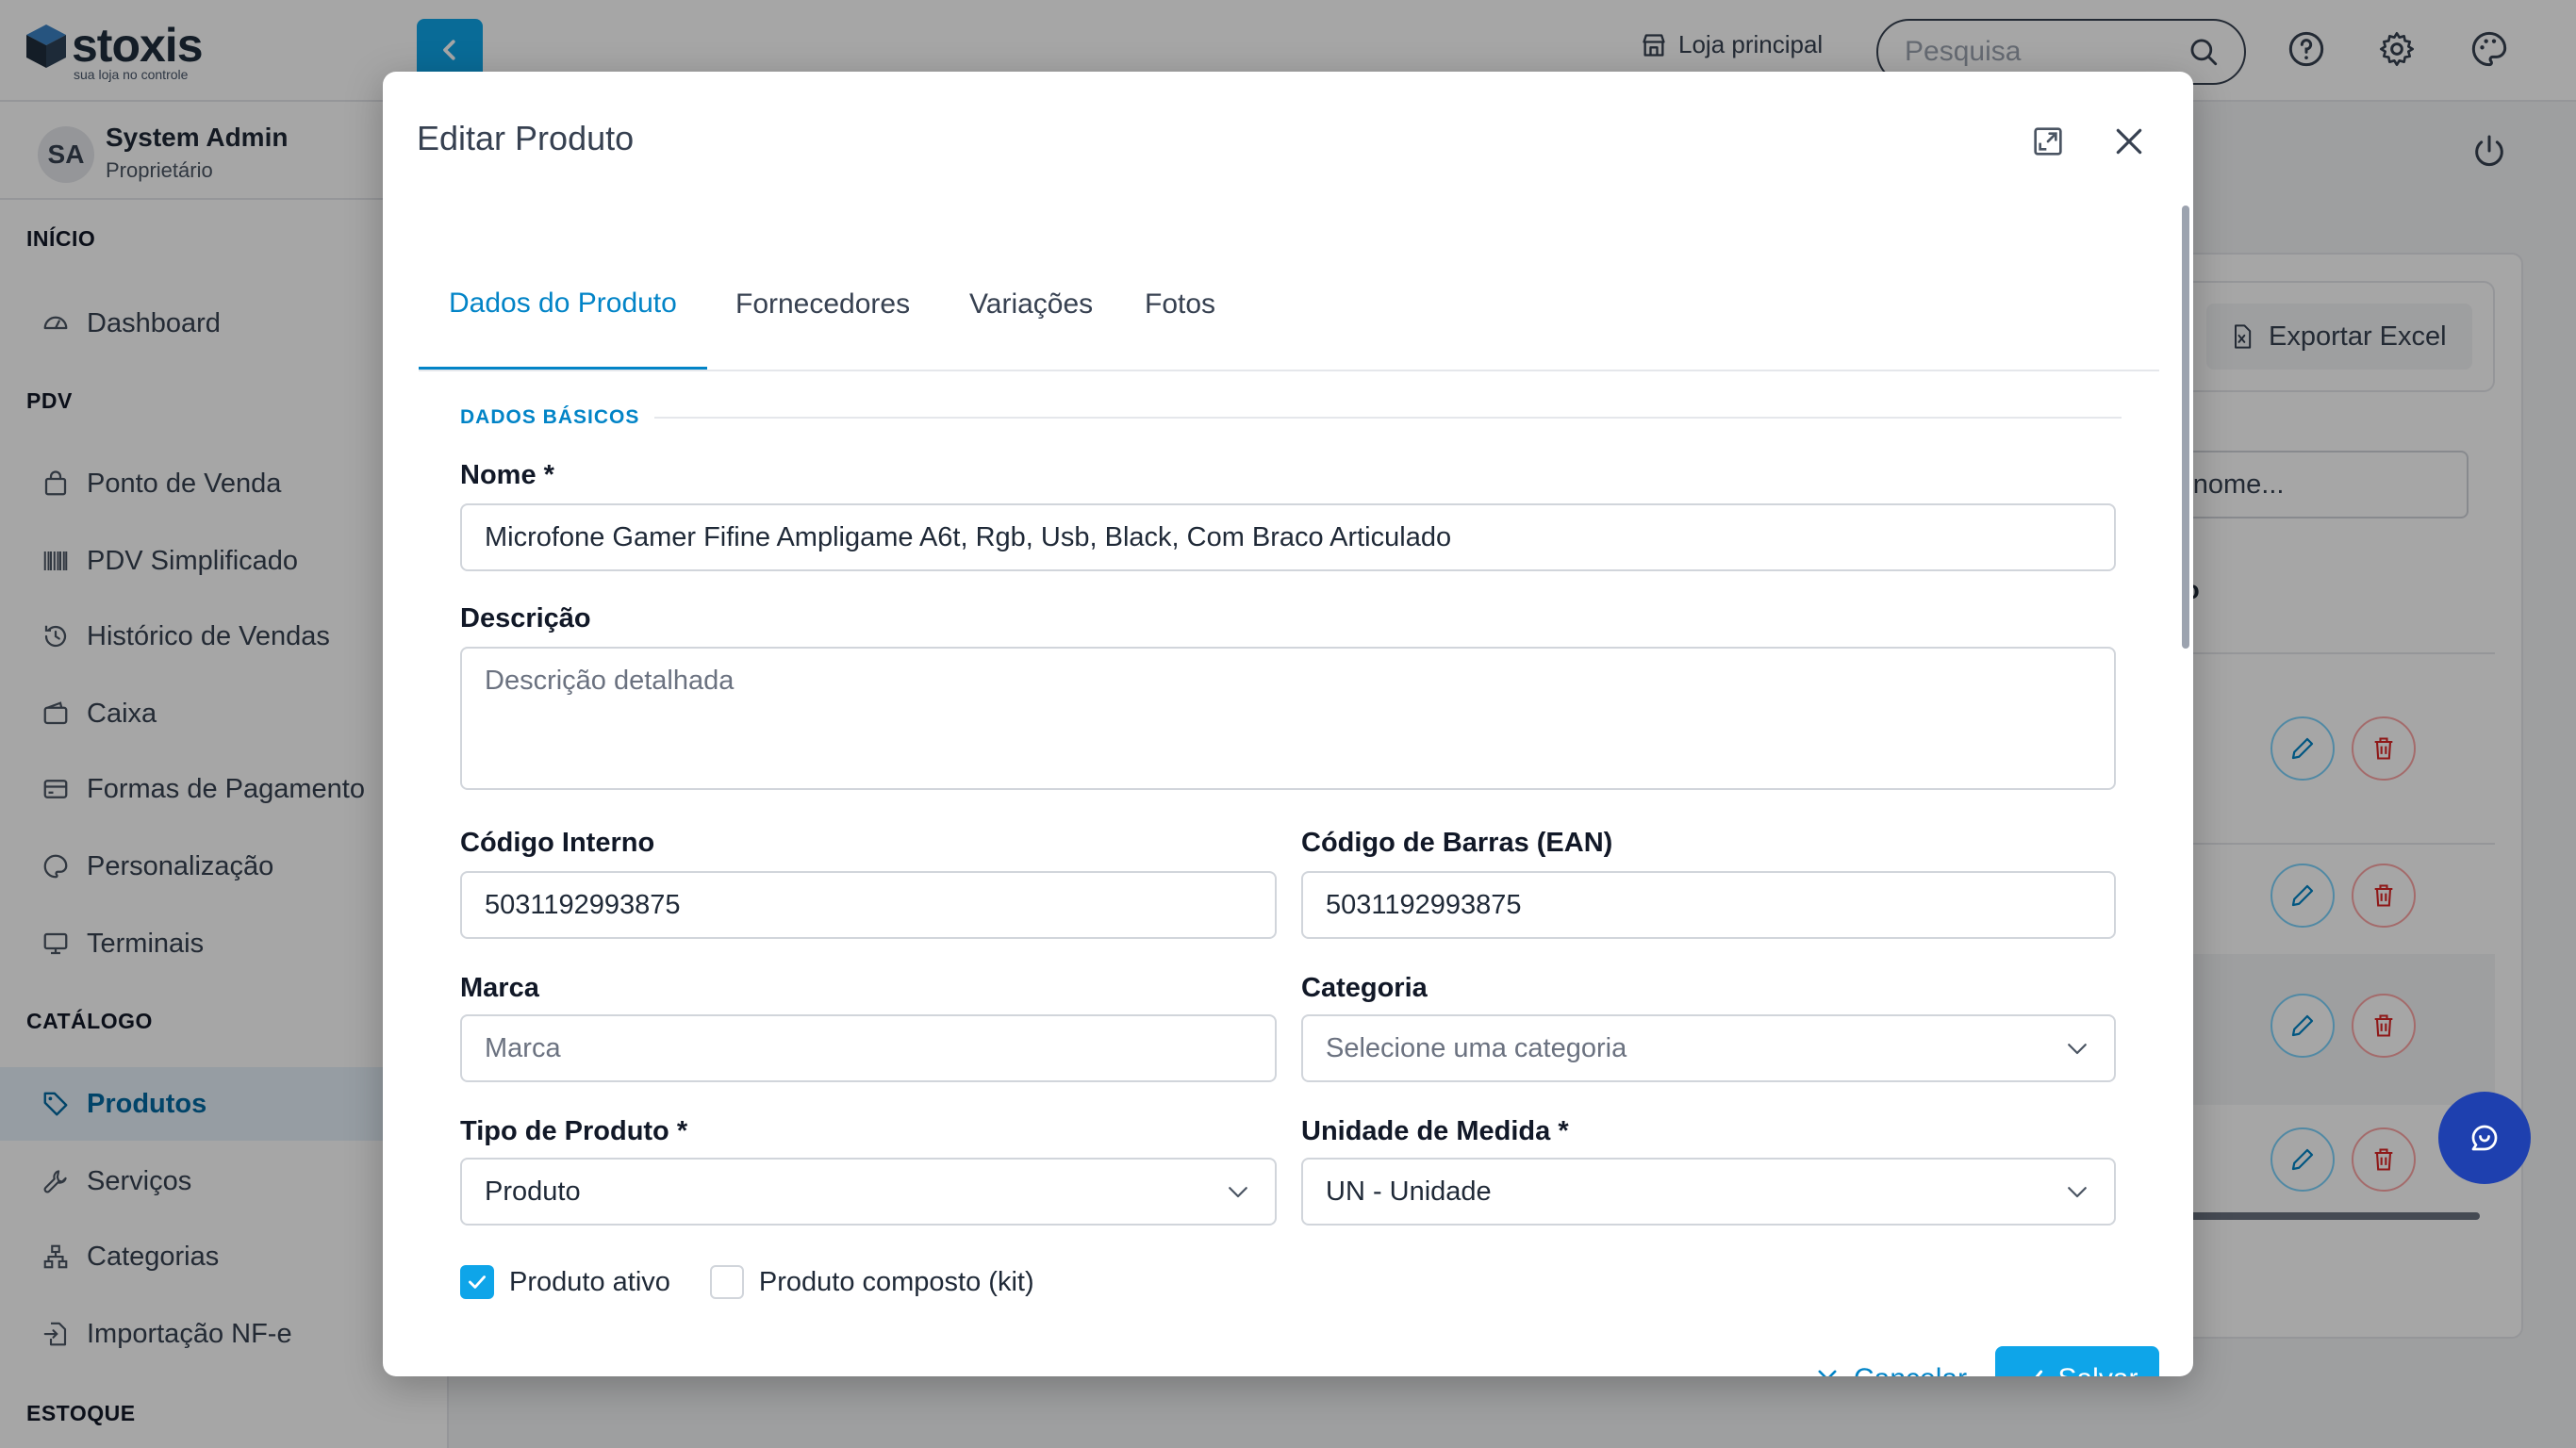 The image size is (2576, 1448). I want to click on chat-bubble-icon, so click(2484, 1138).